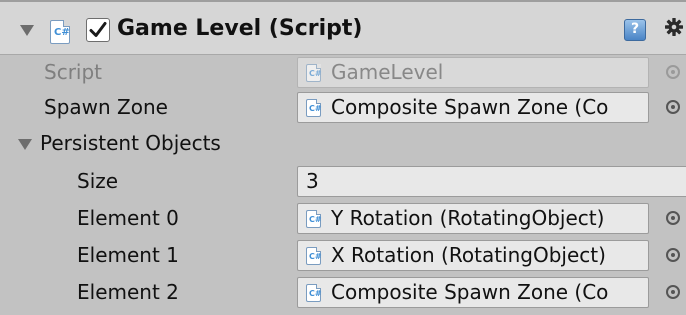  I want to click on size-label: Size, so click(98, 181).